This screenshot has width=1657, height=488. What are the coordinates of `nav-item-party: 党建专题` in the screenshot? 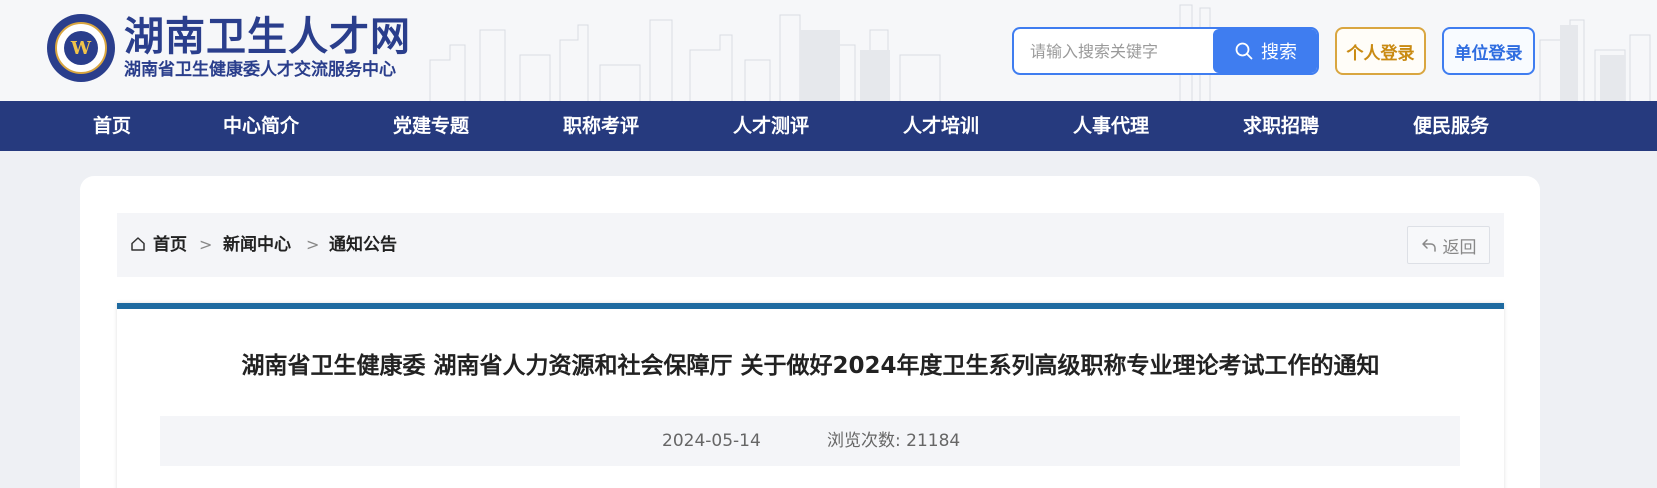 It's located at (431, 126).